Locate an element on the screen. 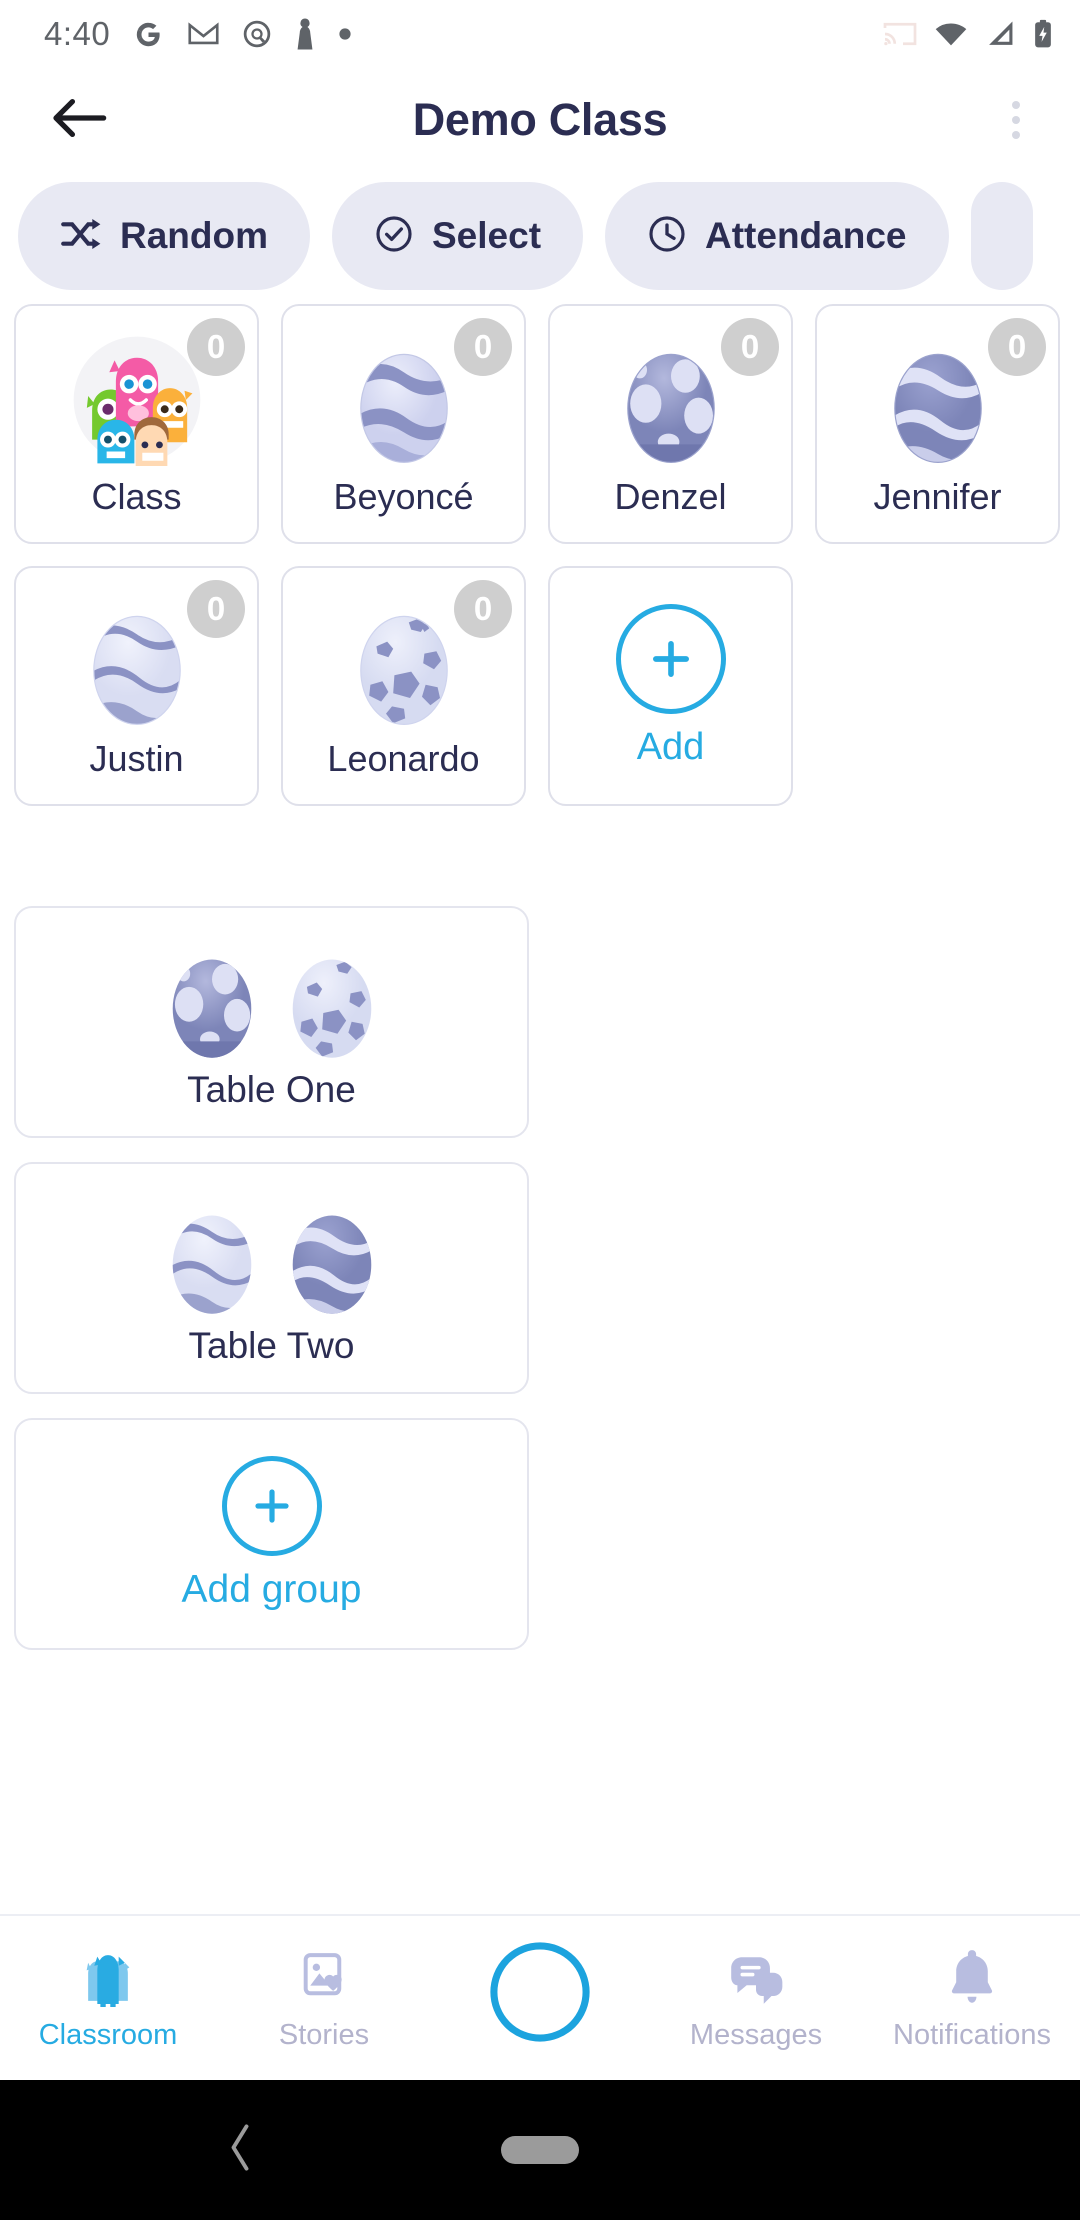 The width and height of the screenshot is (1080, 2220). nav-item-camera is located at coordinates (540, 1998).